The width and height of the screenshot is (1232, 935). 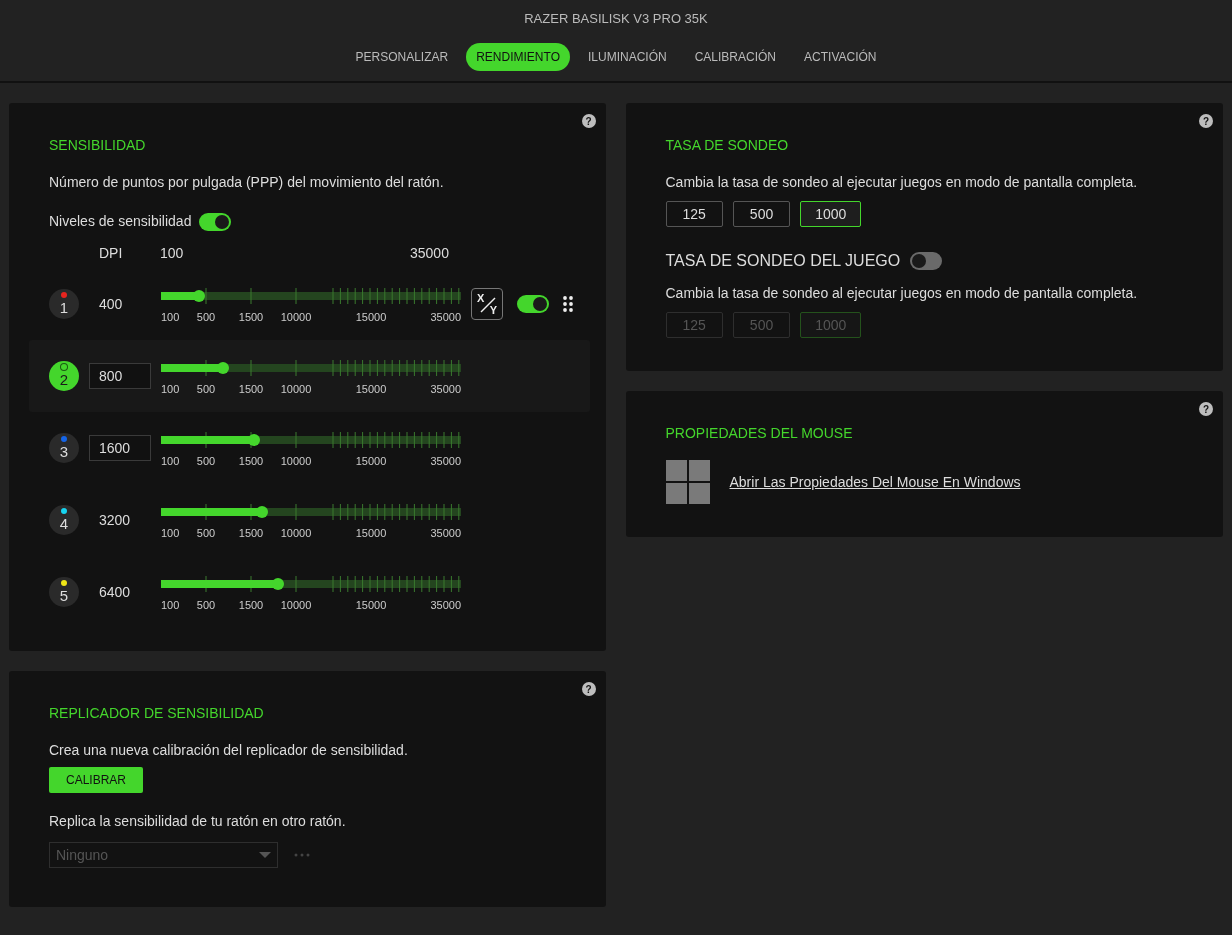 What do you see at coordinates (687, 482) in the screenshot?
I see `windows-logo-icon` at bounding box center [687, 482].